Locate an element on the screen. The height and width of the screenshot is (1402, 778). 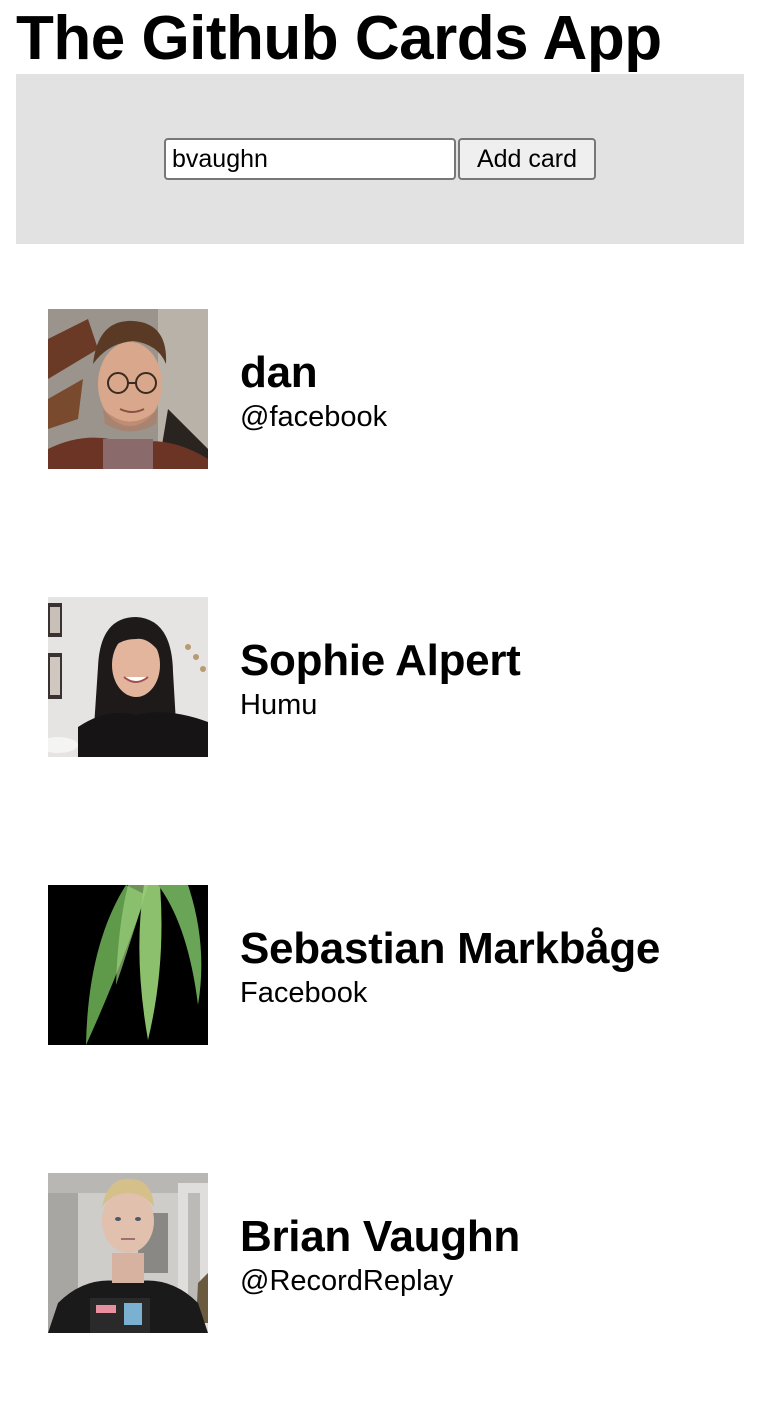
profile-card: Sophie Alpert Humu is located at coordinates (398, 677).